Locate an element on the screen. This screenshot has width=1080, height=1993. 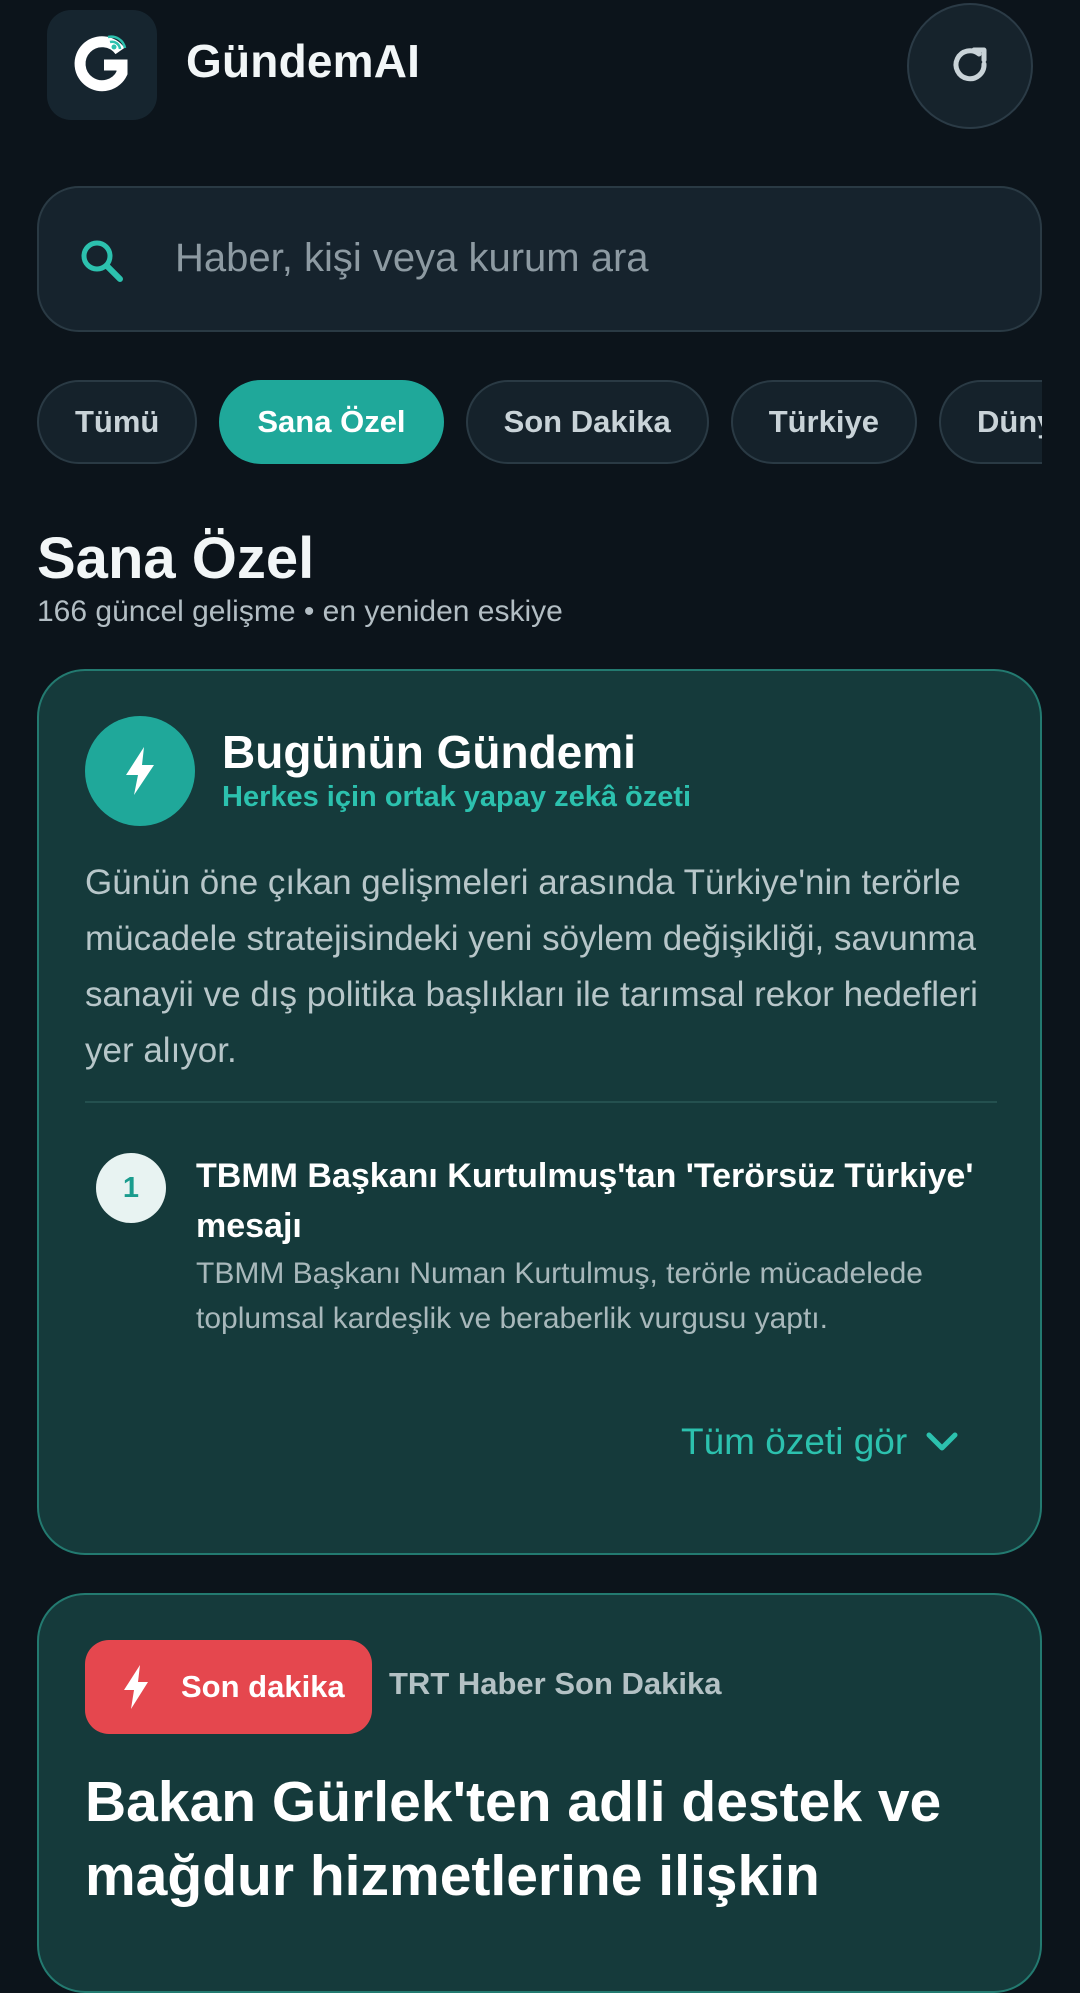
see-full-summary-label: Tüm özeti gör is located at coordinates (794, 1441).